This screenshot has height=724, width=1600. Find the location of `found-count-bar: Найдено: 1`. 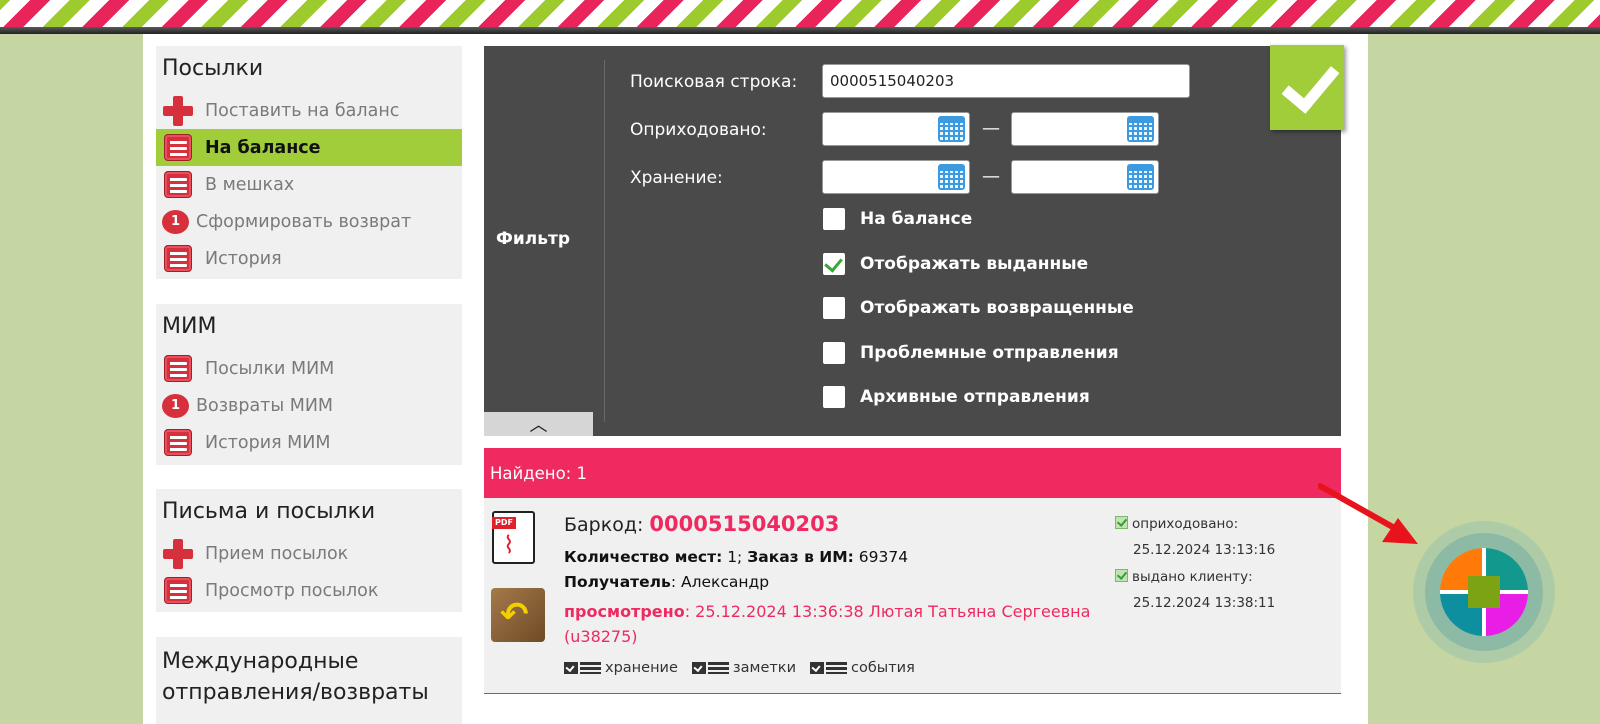

found-count-bar: Найдено: 1 is located at coordinates (912, 473).